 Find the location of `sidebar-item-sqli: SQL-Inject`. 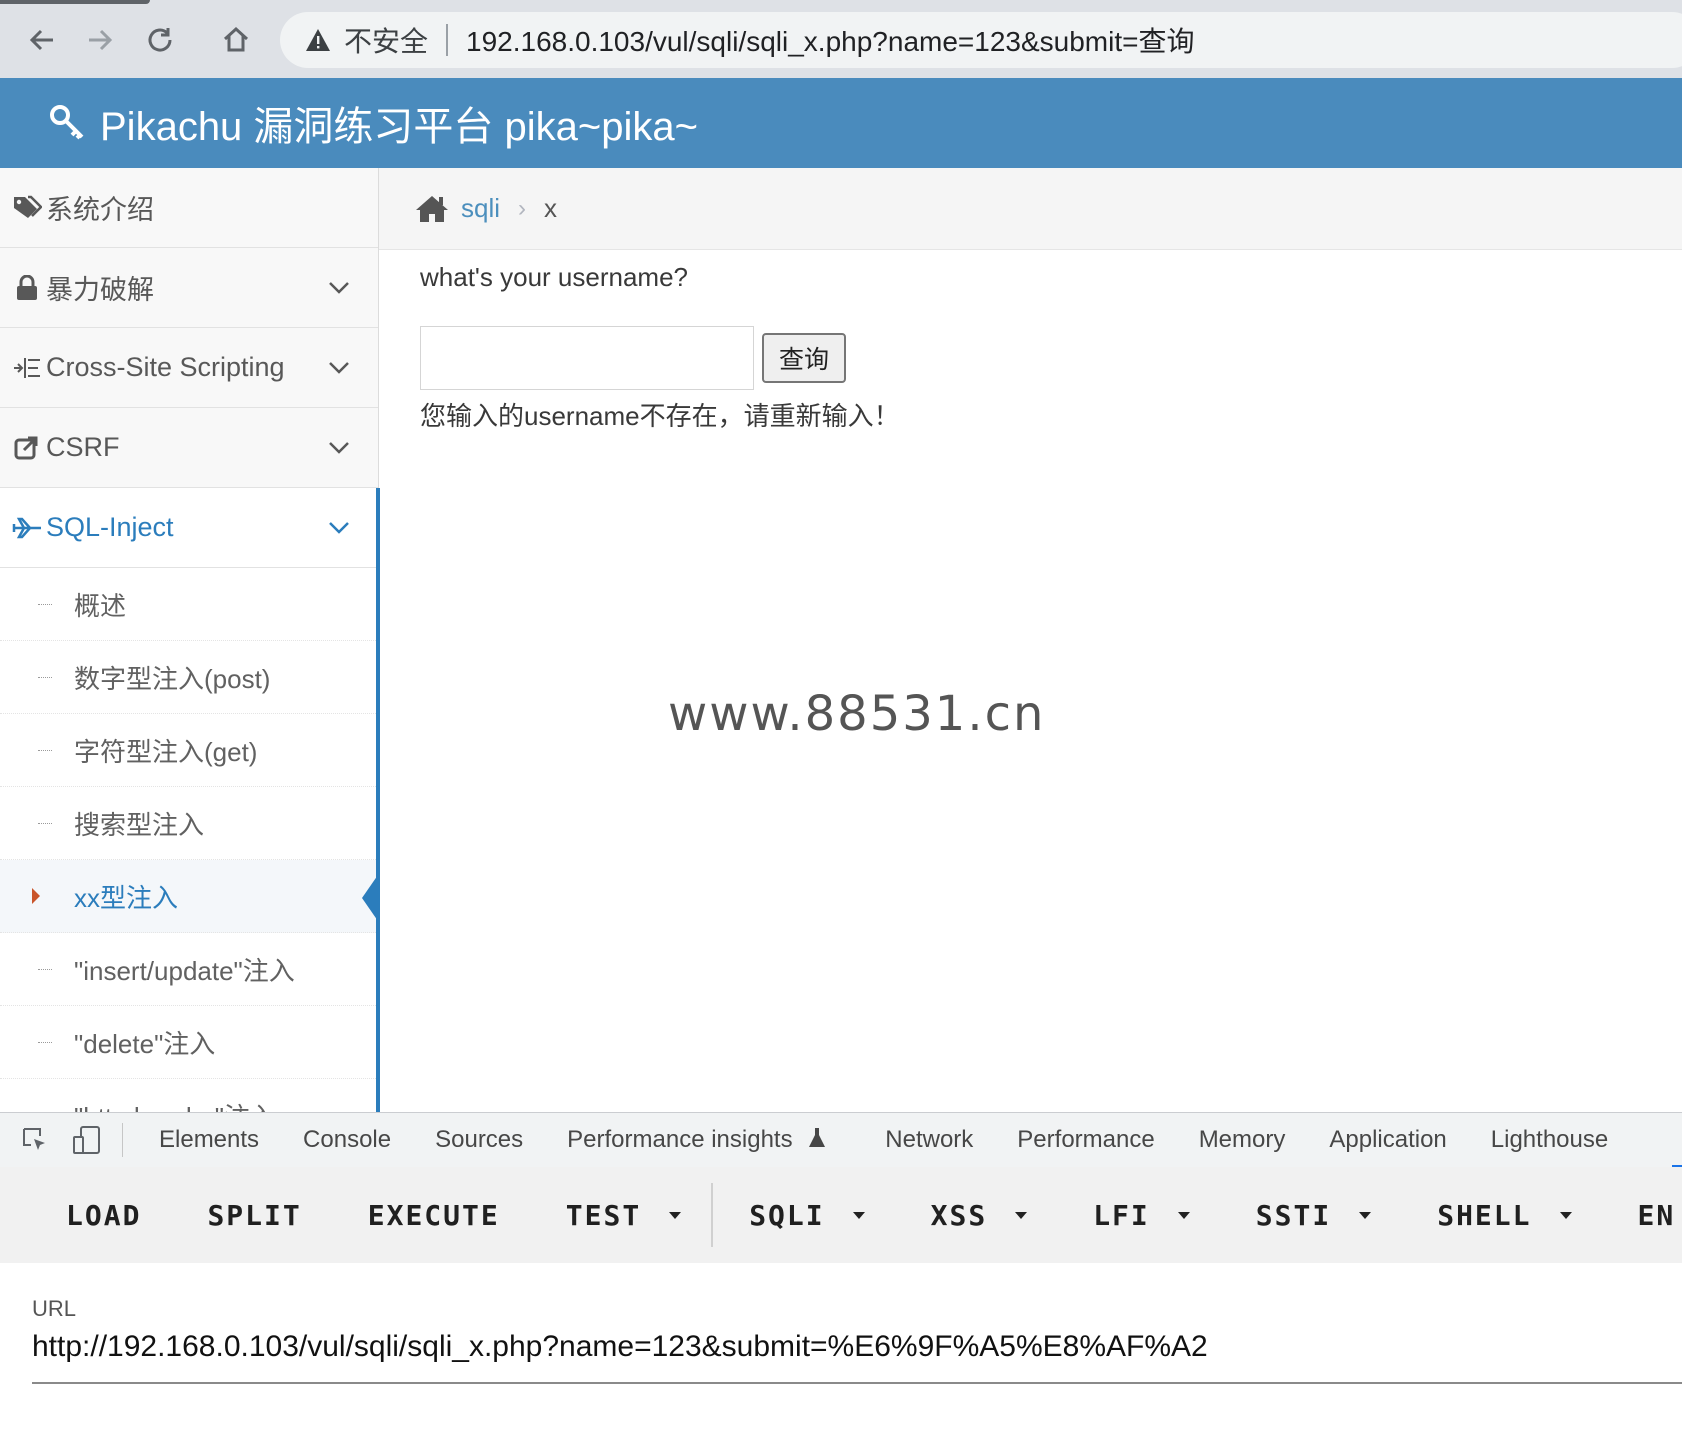

sidebar-item-sqli: SQL-Inject is located at coordinates (189, 528).